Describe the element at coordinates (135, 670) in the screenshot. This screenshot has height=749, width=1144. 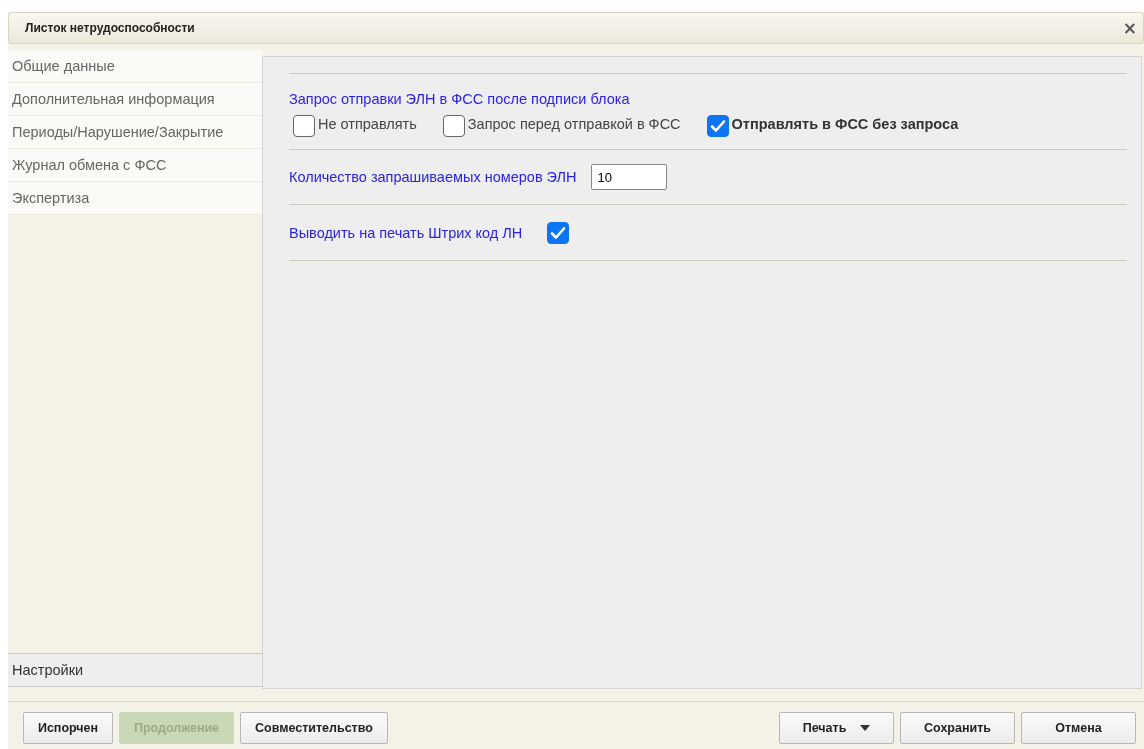
I see `sidebar-item: Настройки` at that location.